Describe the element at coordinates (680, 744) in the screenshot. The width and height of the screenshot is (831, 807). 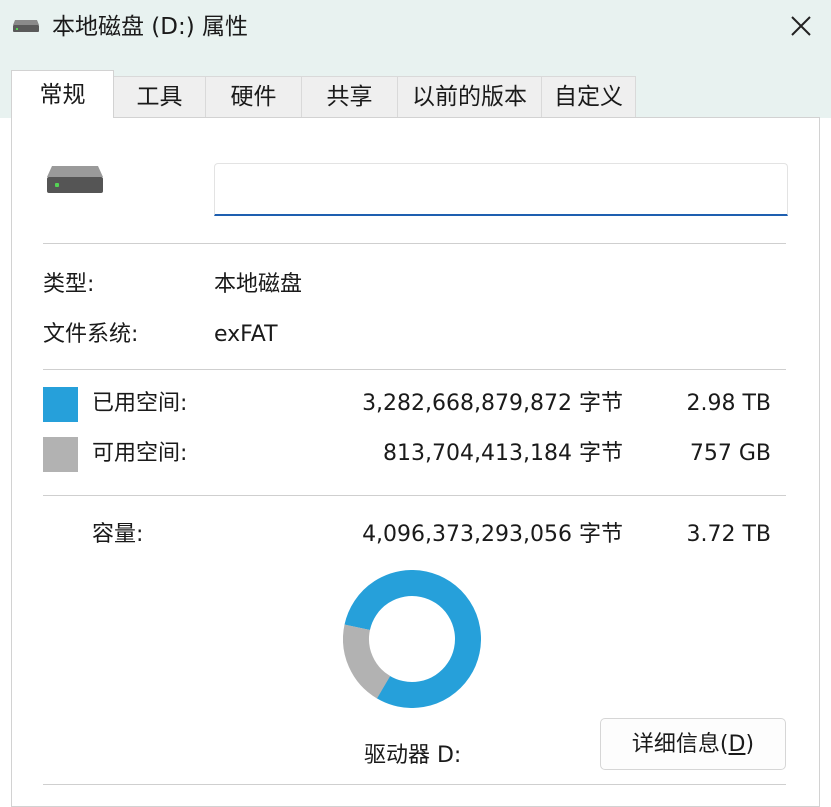
I see `details-button-label: 详细信息(` at that location.